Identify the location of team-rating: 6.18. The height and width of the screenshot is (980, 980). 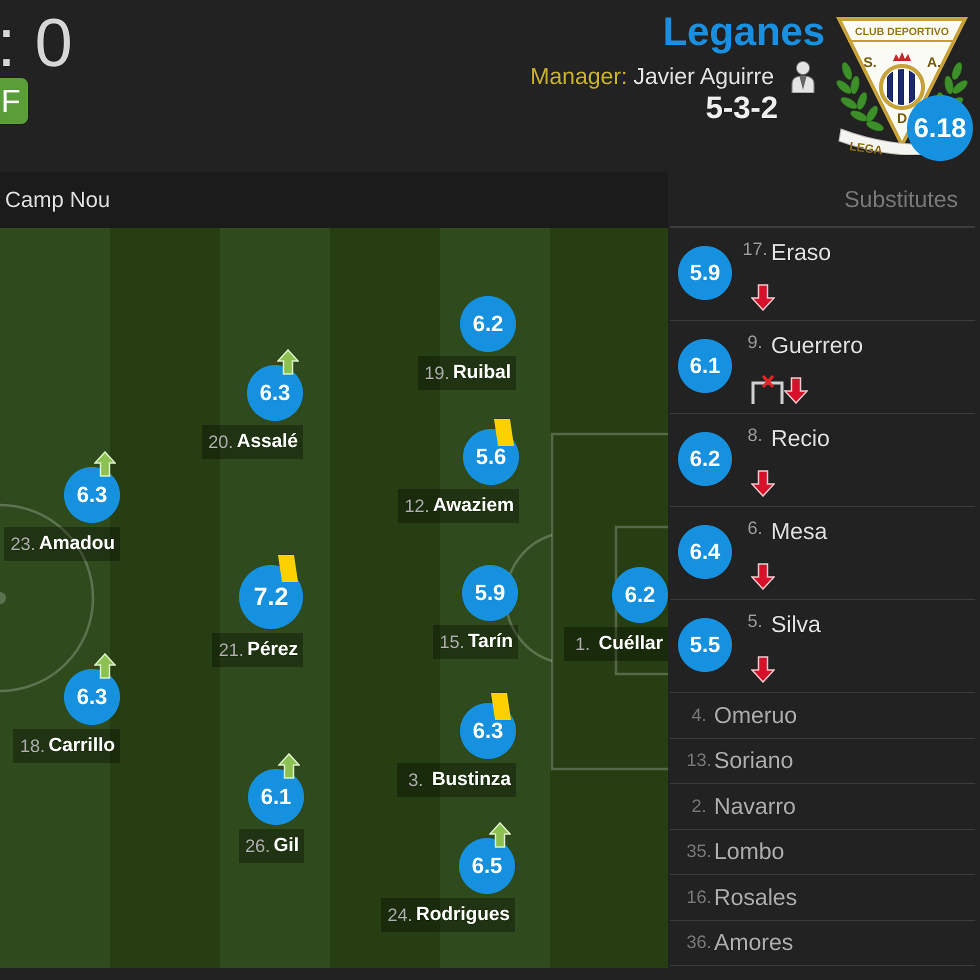
(940, 128).